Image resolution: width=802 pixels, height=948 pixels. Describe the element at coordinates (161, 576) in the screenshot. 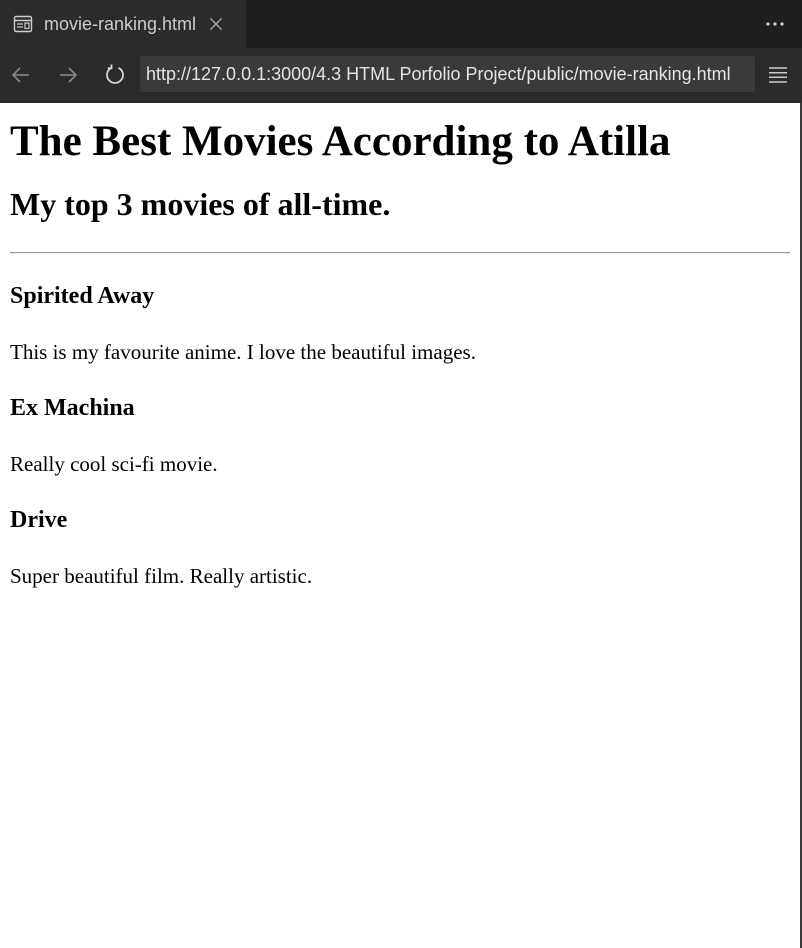

I see `movie-description: Super beautiful film. Really artistic.` at that location.